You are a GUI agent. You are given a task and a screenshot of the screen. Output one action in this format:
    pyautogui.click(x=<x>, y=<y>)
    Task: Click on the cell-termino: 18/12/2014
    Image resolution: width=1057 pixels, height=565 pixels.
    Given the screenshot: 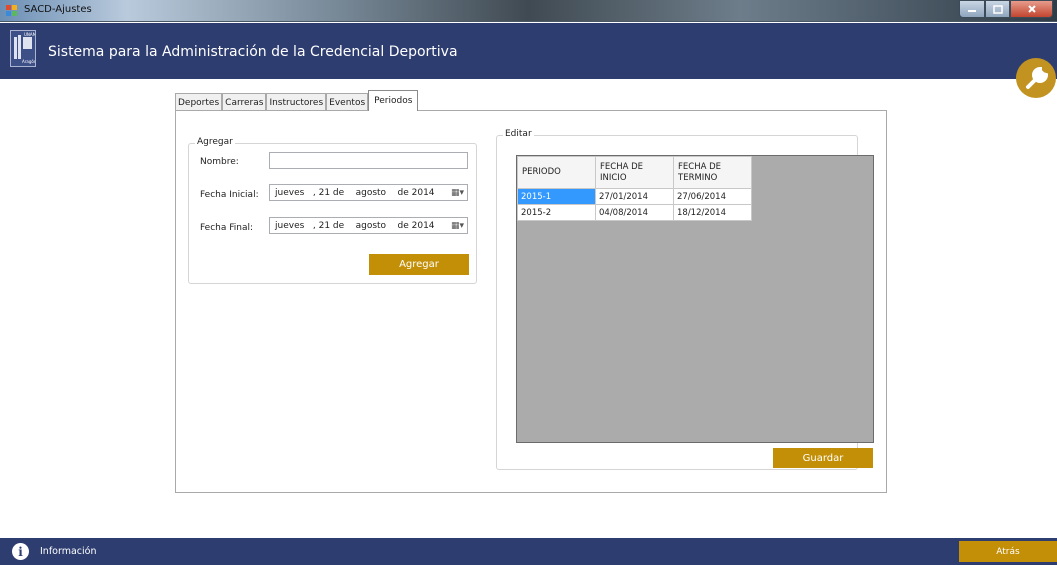 What is the action you would take?
    pyautogui.click(x=712, y=212)
    